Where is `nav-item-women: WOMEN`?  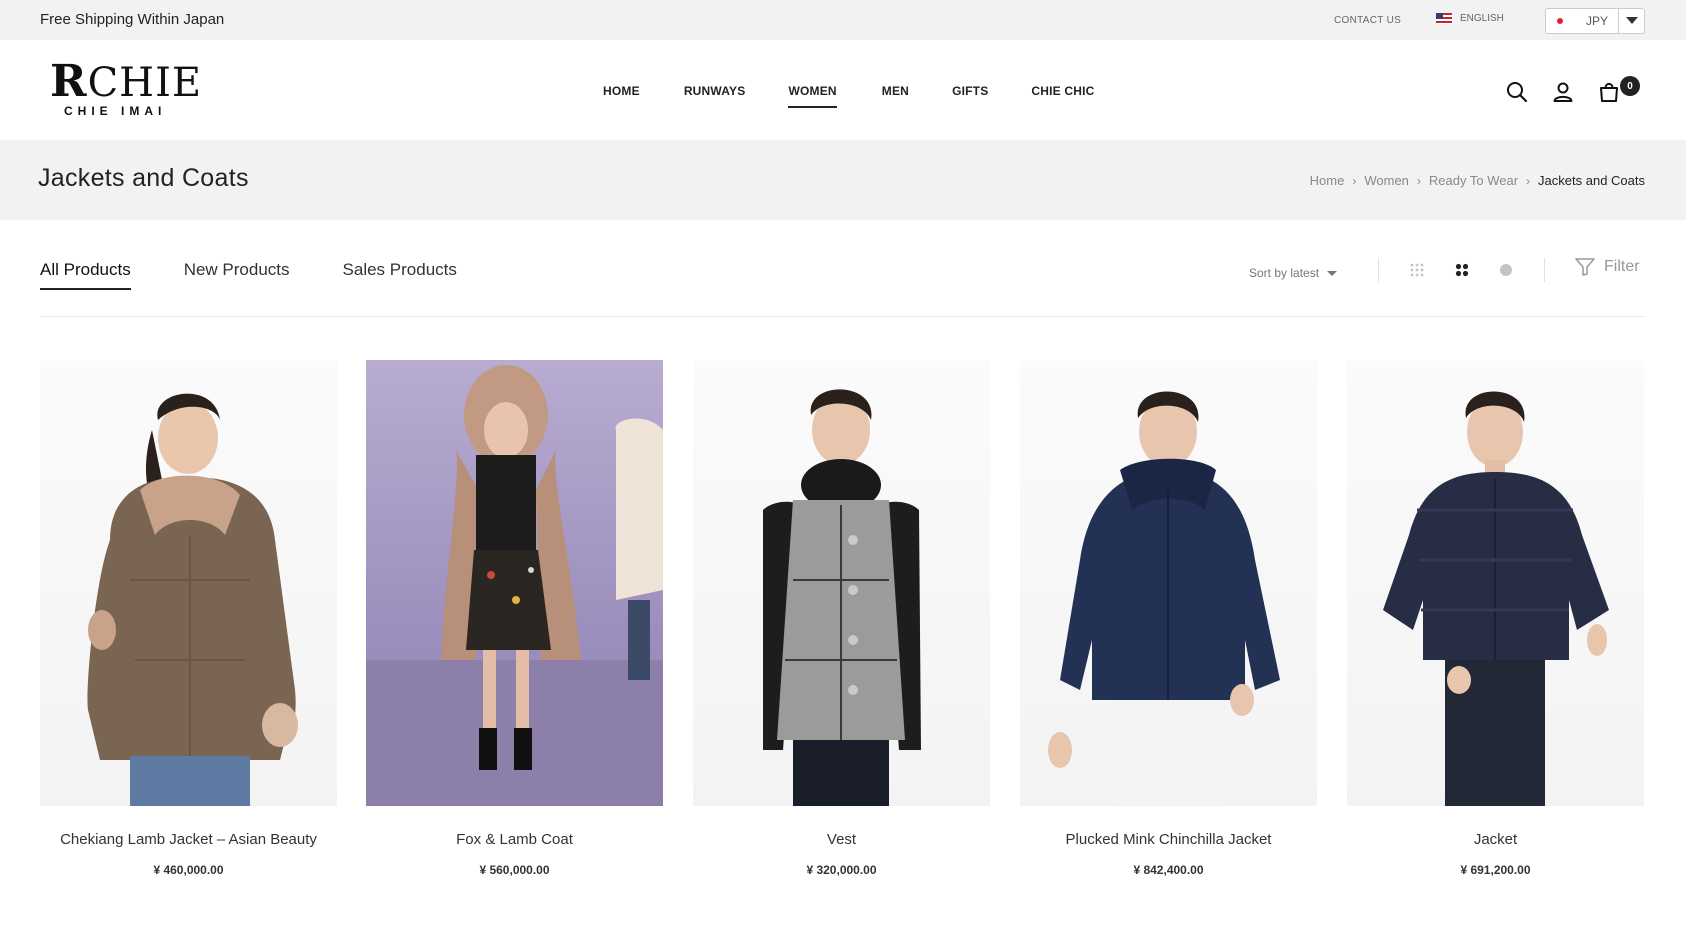
nav-item-women: WOMEN is located at coordinates (813, 96).